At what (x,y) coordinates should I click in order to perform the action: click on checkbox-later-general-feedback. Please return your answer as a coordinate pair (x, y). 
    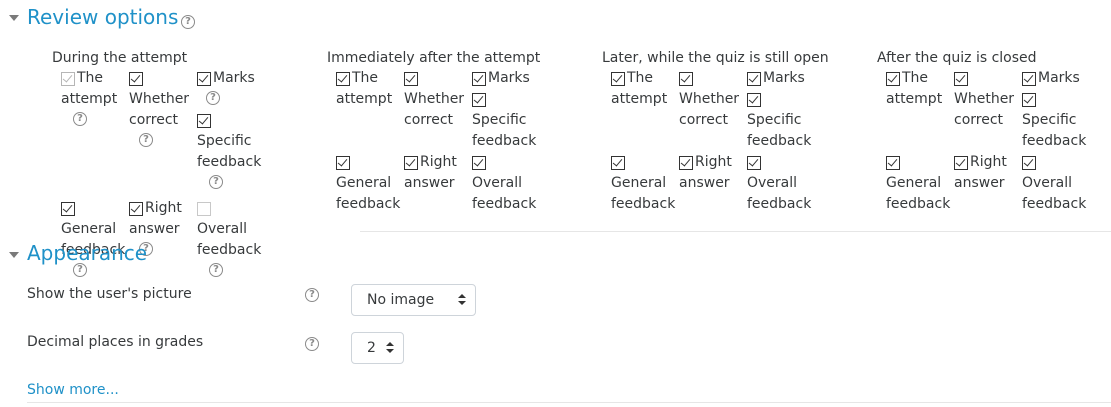
    Looking at the image, I should click on (618, 163).